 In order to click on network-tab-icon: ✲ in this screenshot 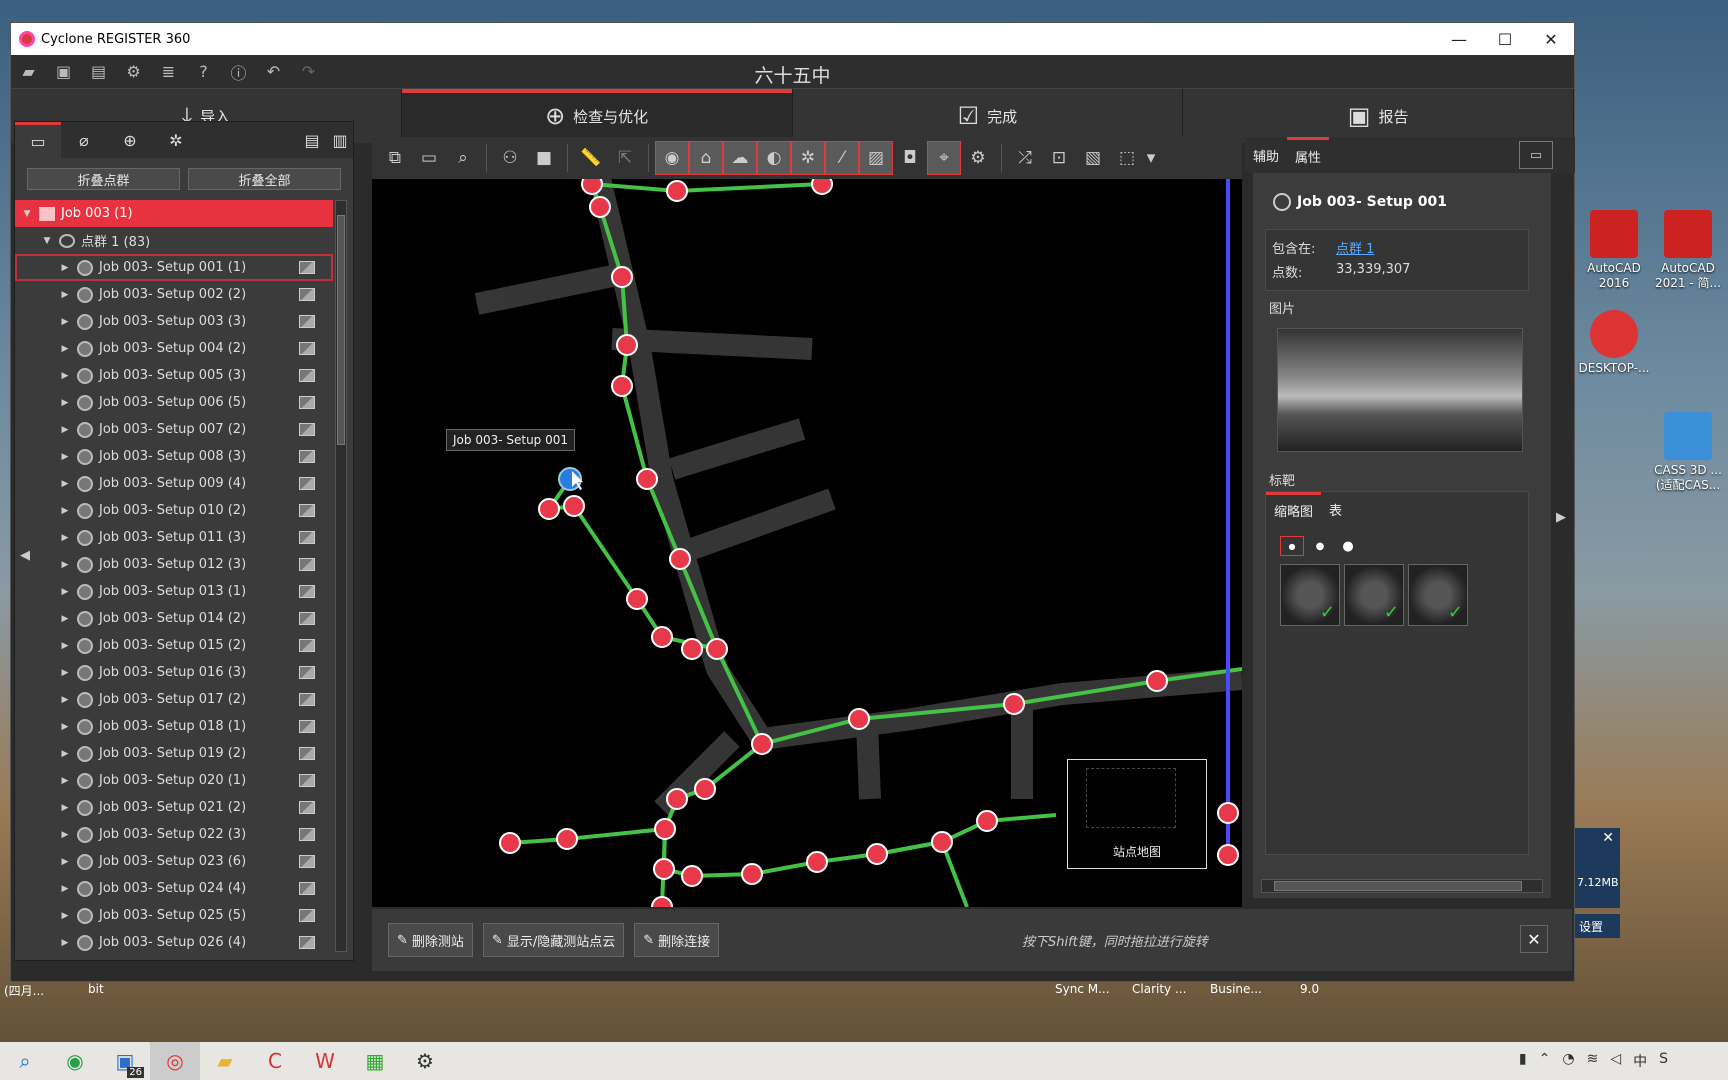, I will do `click(176, 140)`.